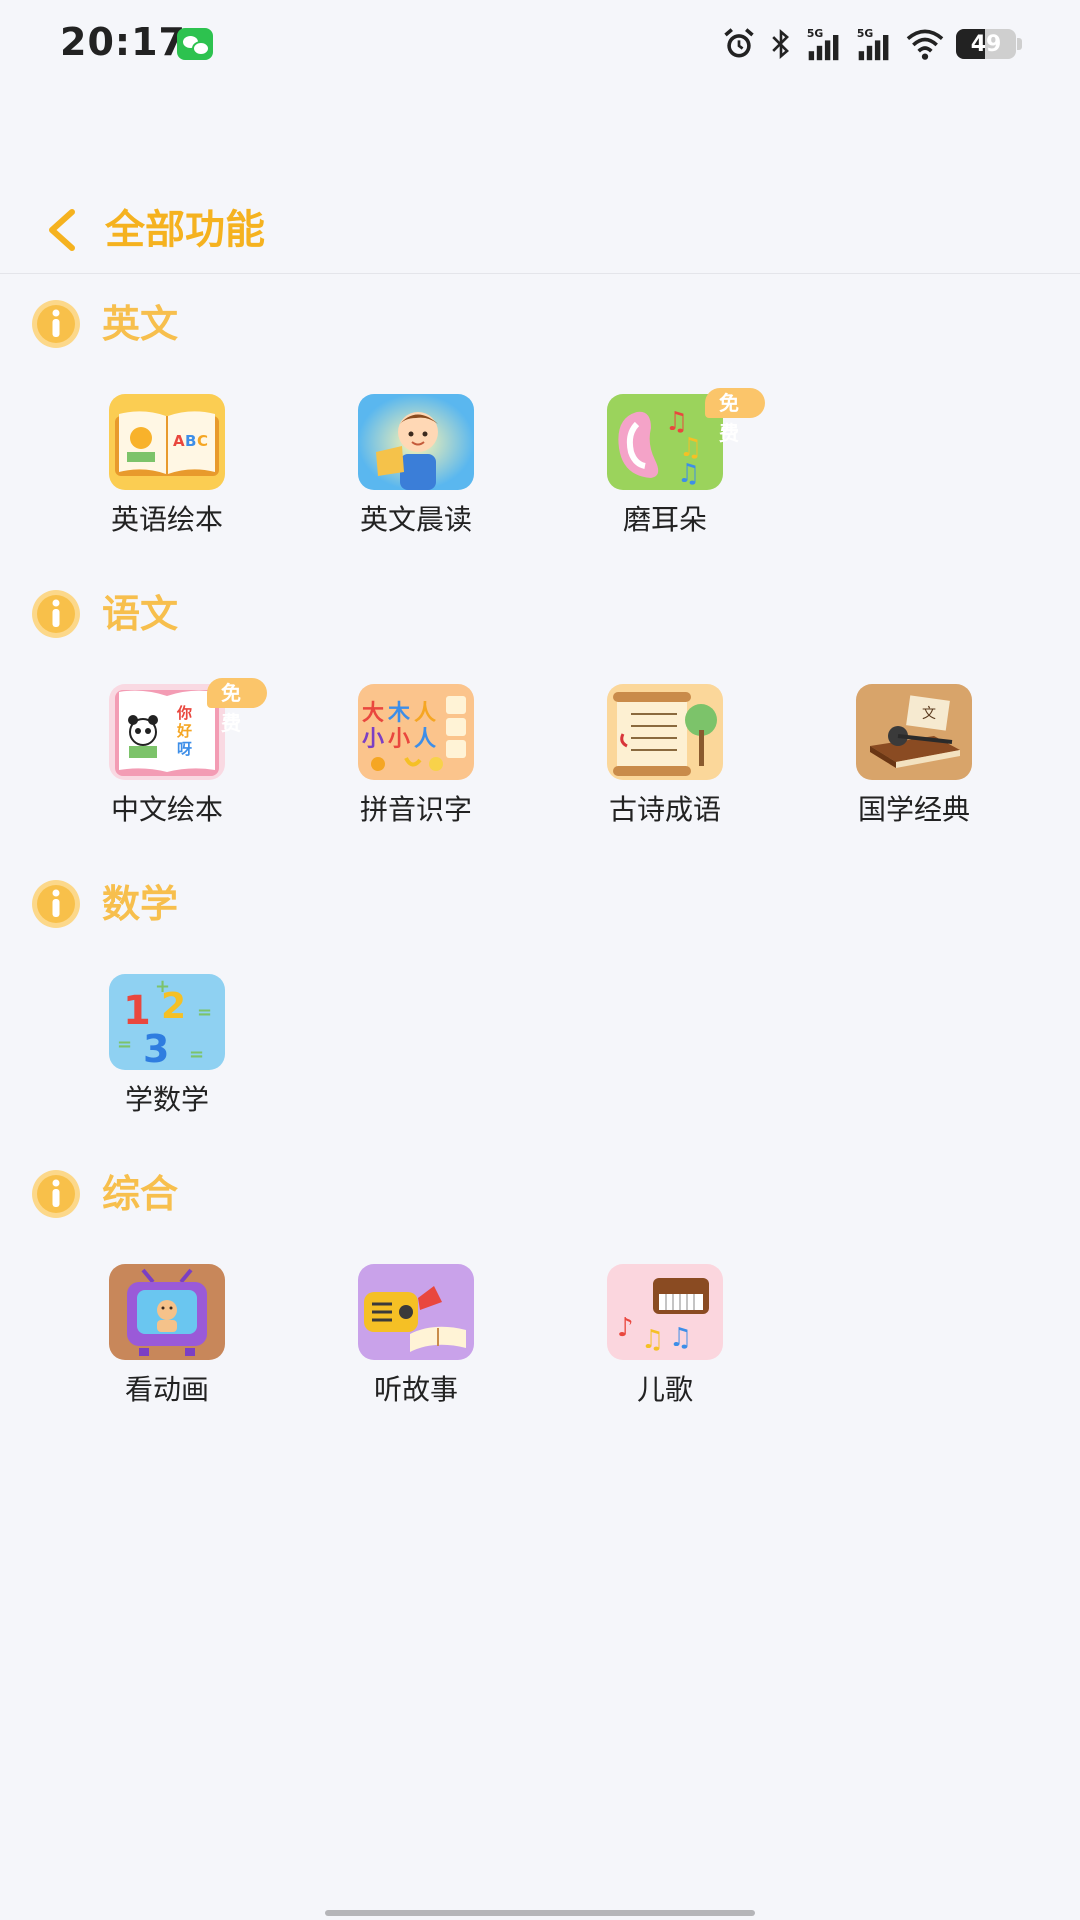 The image size is (1080, 1920). What do you see at coordinates (166, 1099) in the screenshot?
I see `item-label: 学数学` at bounding box center [166, 1099].